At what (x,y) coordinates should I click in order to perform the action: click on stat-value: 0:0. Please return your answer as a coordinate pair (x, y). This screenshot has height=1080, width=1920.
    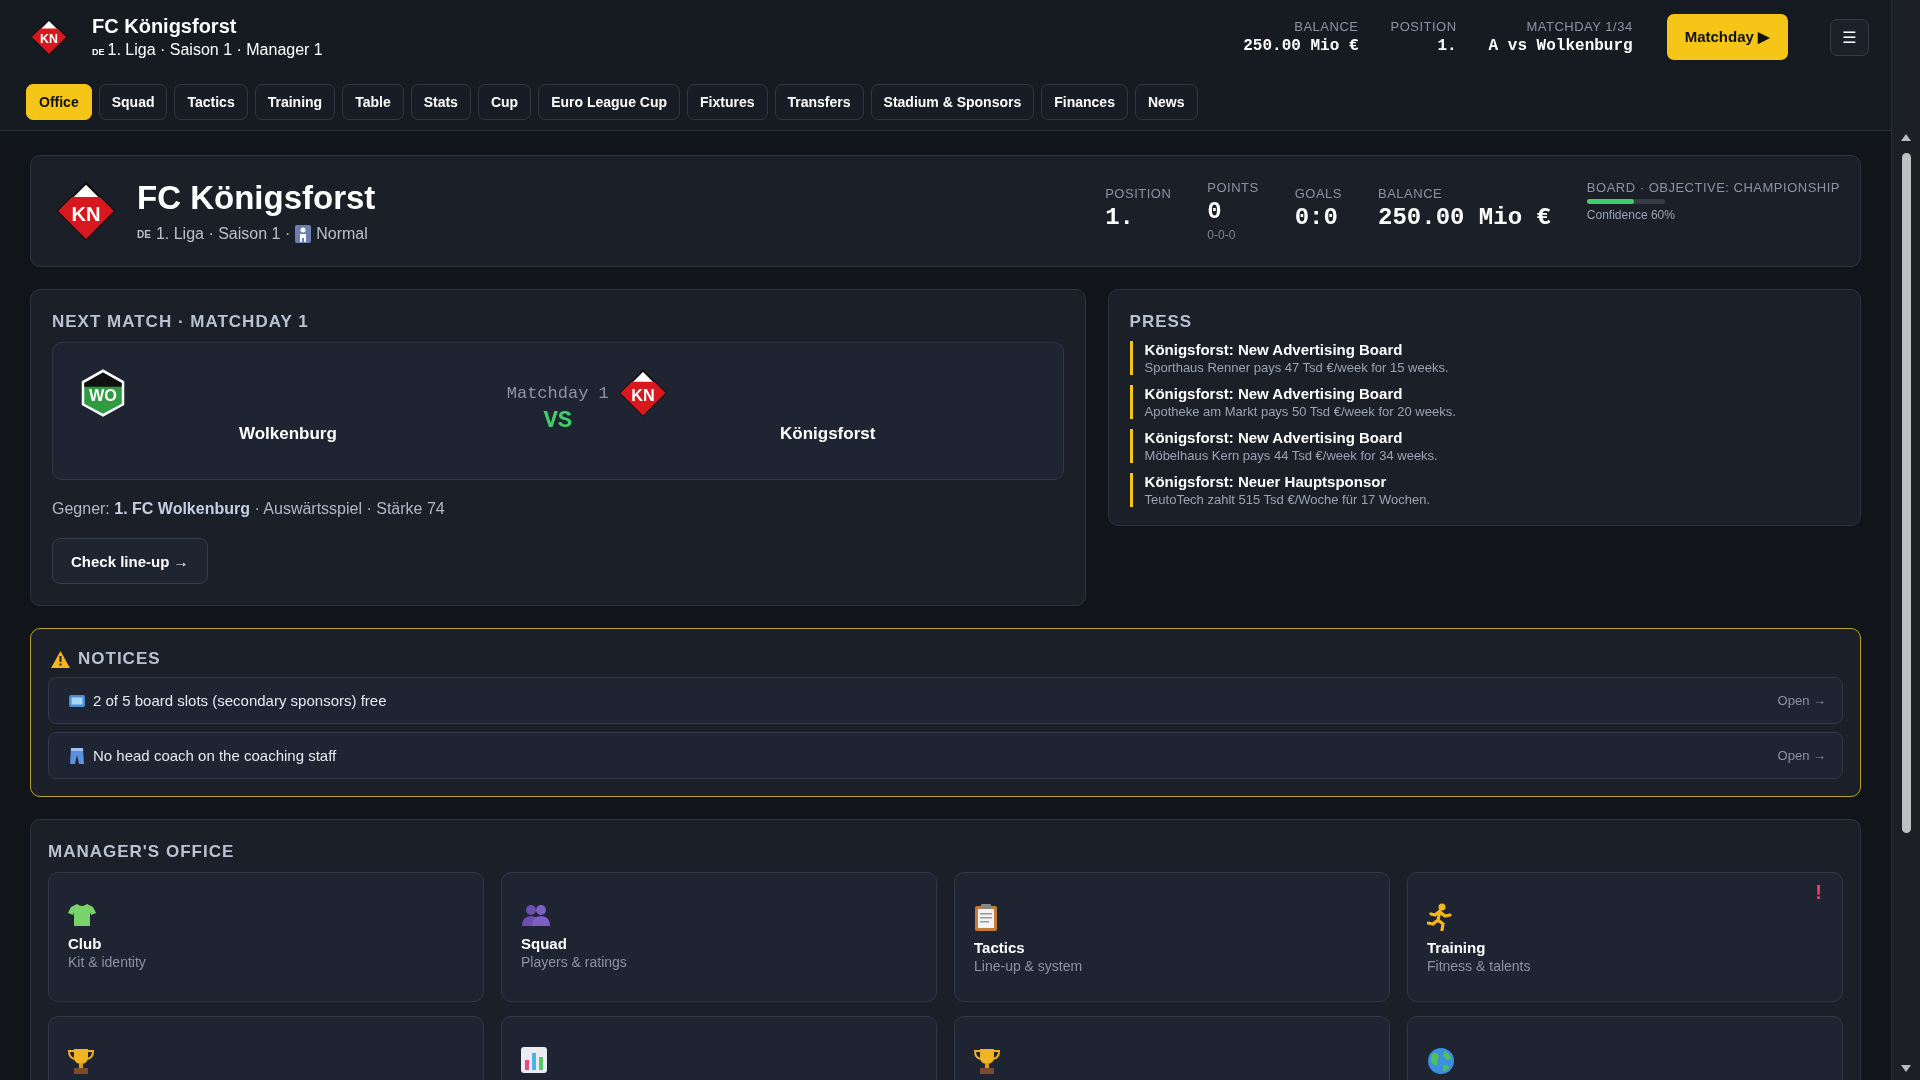
    Looking at the image, I should click on (1316, 217).